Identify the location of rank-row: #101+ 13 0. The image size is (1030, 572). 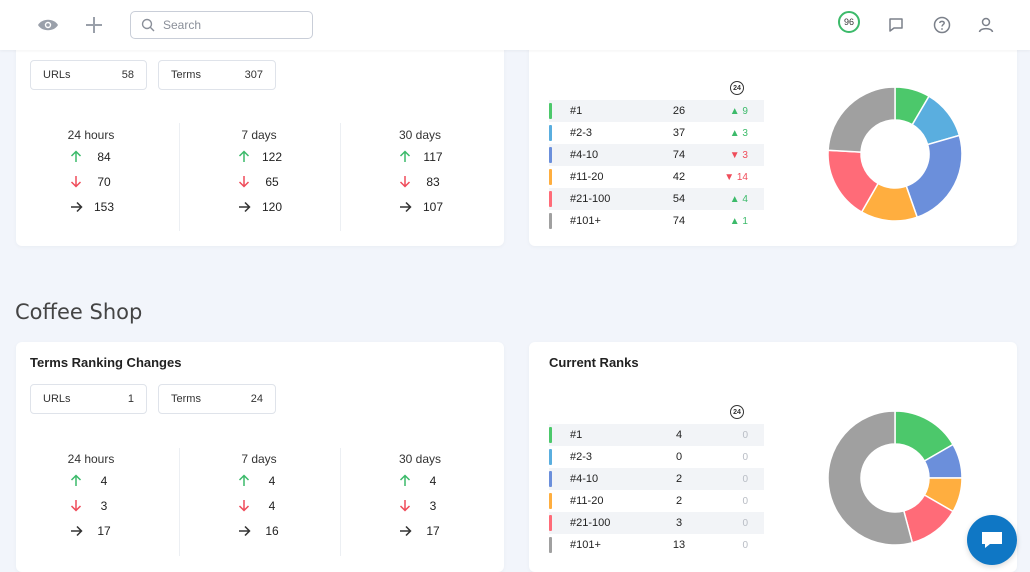
(656, 545).